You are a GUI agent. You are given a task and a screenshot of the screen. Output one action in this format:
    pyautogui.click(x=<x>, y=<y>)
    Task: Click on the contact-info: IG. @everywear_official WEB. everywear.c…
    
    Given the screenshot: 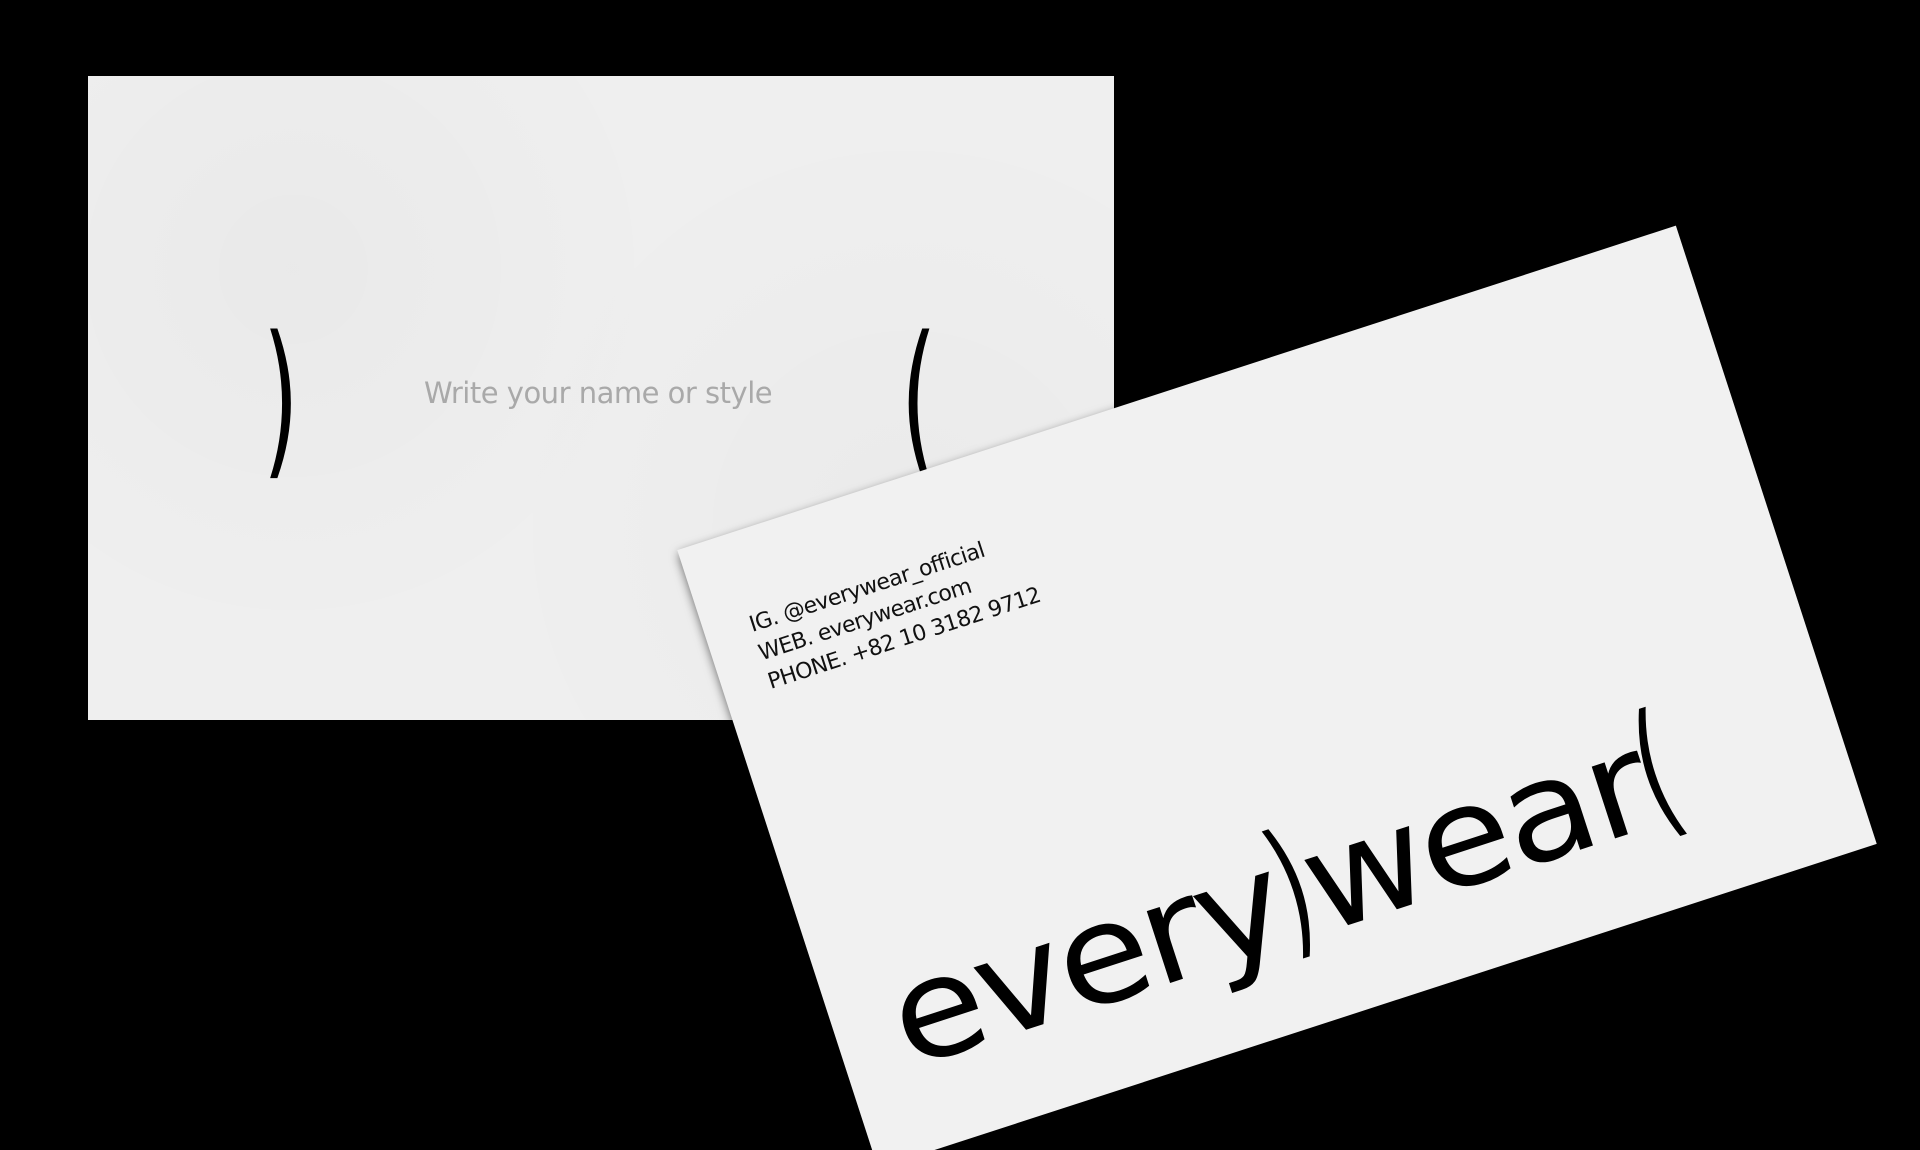 What is the action you would take?
    pyautogui.click(x=895, y=611)
    